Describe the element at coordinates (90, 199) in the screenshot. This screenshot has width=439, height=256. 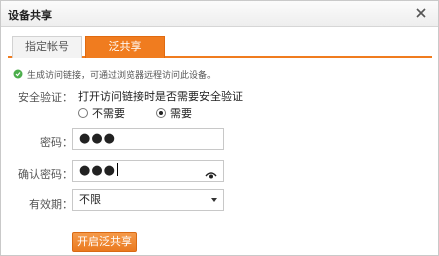
I see `validity-value: 不限` at that location.